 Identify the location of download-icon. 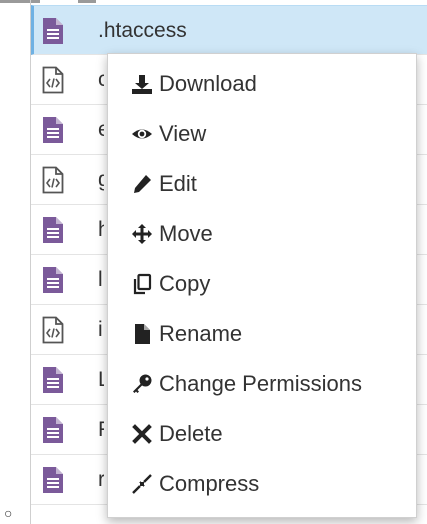
(142, 84).